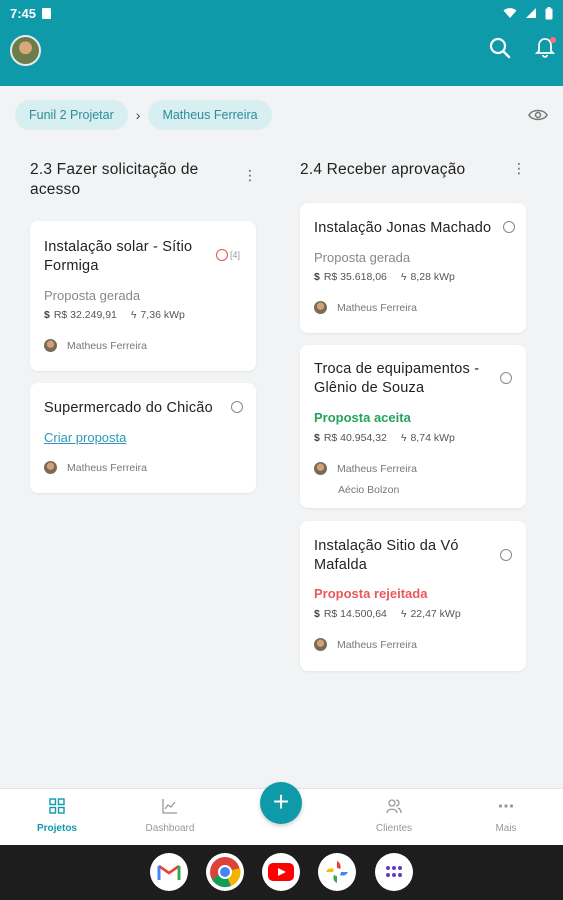  Describe the element at coordinates (500, 48) in the screenshot. I see `search-icon` at that location.